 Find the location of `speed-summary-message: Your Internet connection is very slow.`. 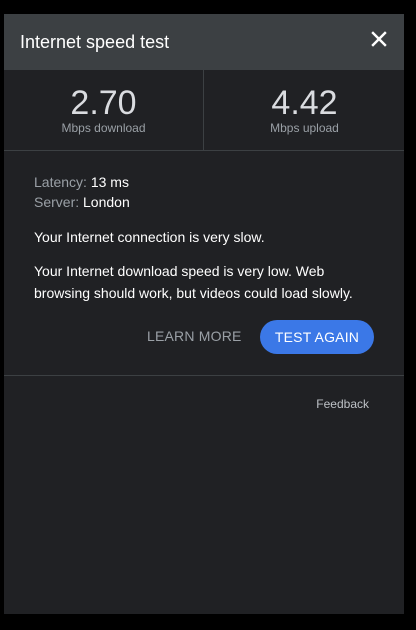

speed-summary-message: Your Internet connection is very slow. is located at coordinates (149, 237).